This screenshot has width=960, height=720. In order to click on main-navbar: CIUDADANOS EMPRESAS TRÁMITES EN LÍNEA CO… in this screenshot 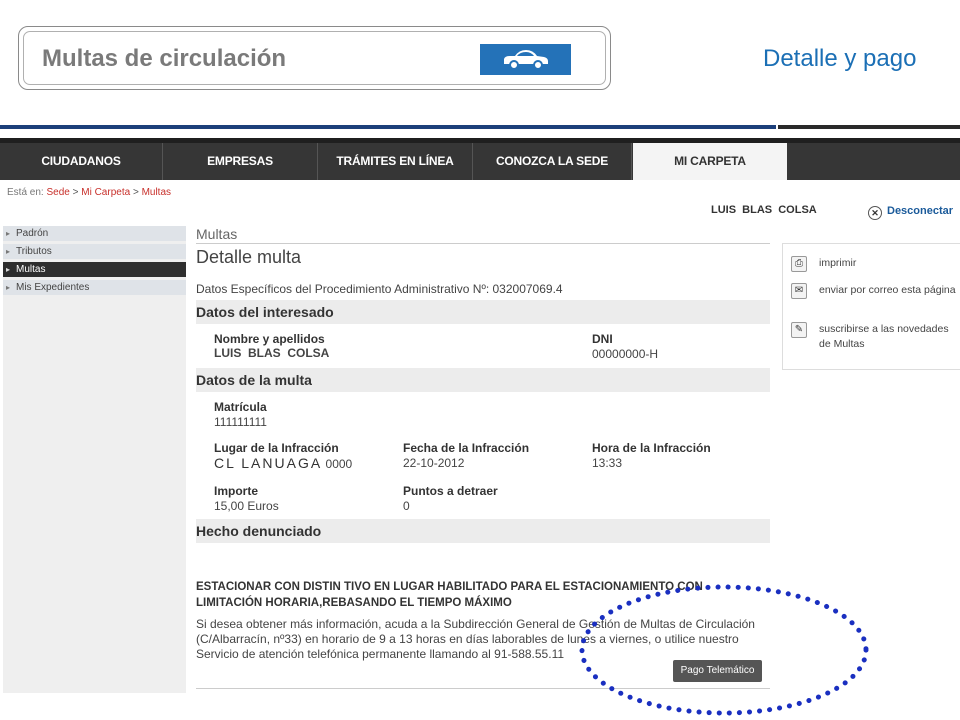, I will do `click(480, 159)`.